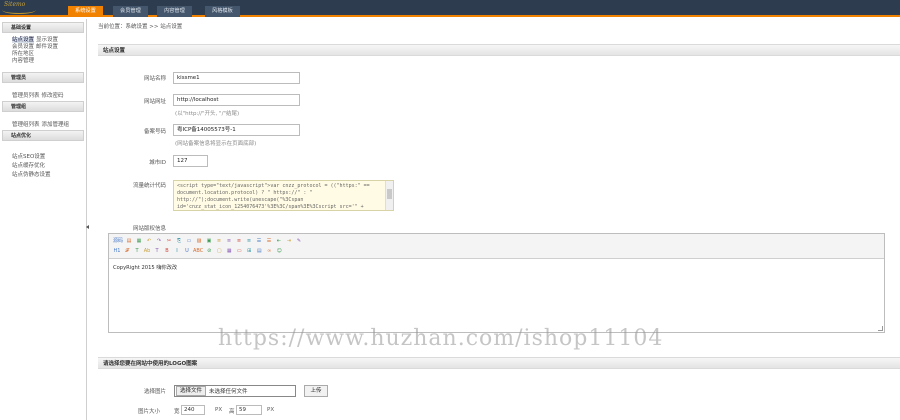  I want to click on toolbar-toolbar-row2-button-5: B, so click(167, 251).